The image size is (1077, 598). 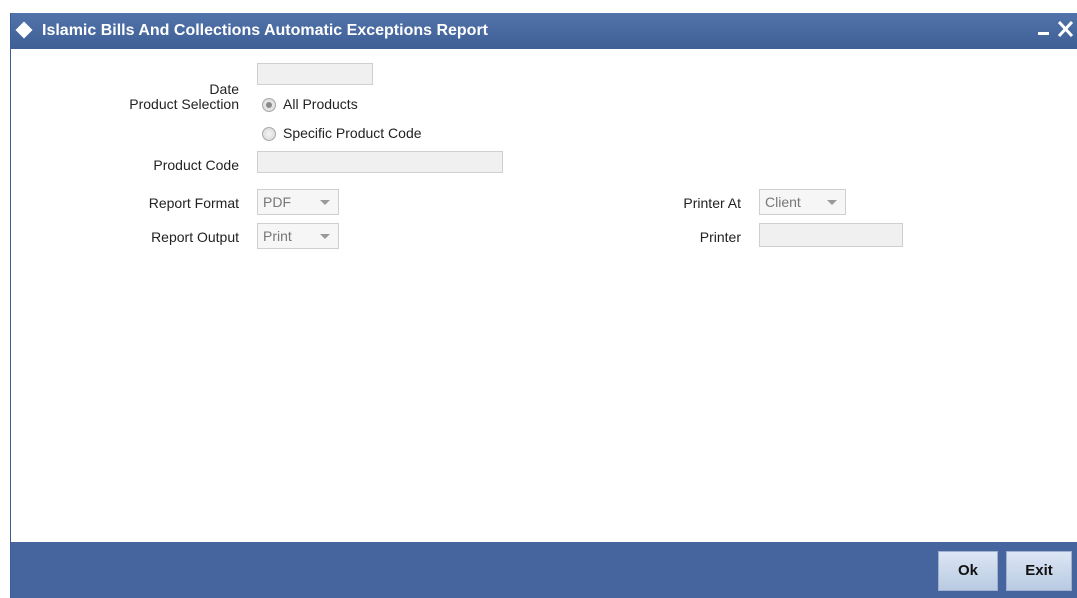 I want to click on date-field, so click(x=315, y=74).